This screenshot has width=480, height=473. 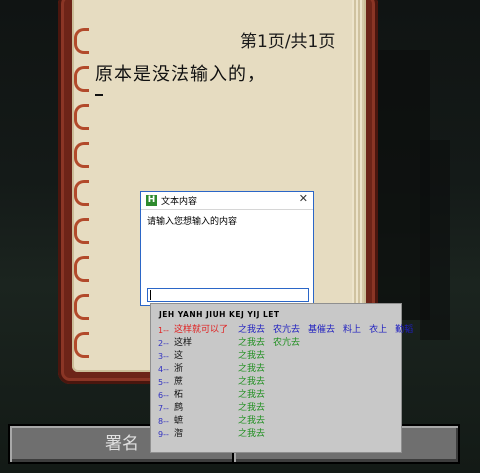 I want to click on suggestion-item: 基催去, so click(x=321, y=330).